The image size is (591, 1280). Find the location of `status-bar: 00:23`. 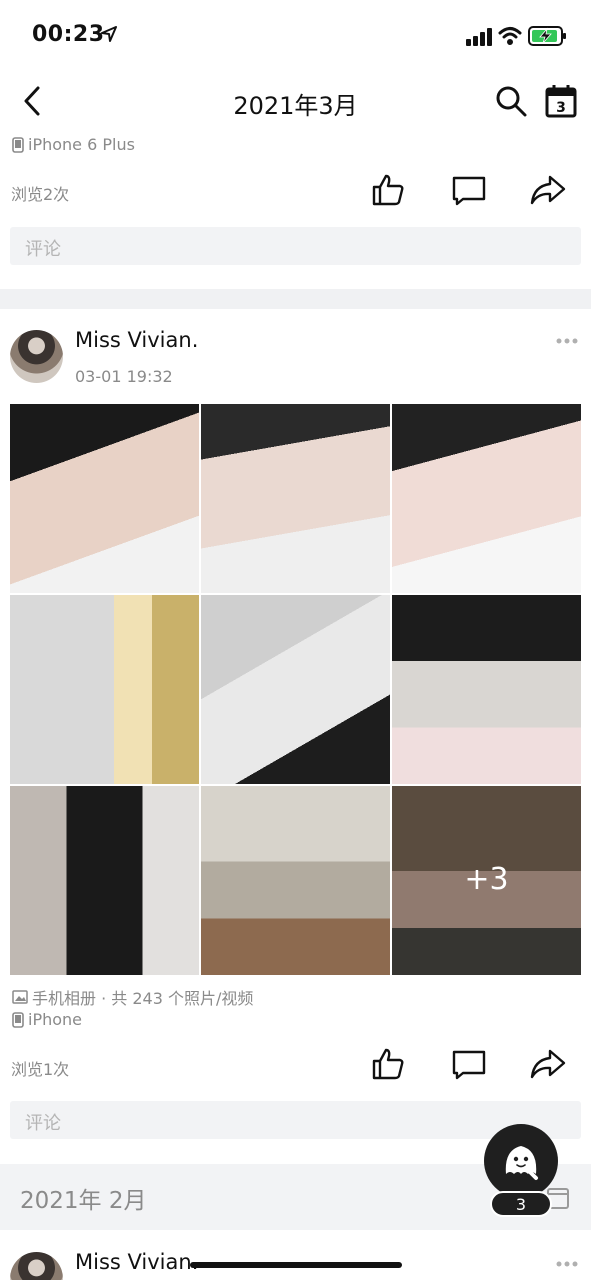

status-bar: 00:23 is located at coordinates (295, 35).